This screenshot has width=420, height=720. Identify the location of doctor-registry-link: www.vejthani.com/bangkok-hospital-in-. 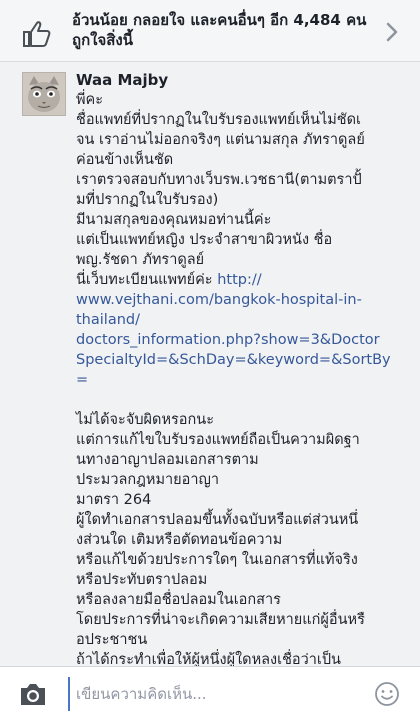
(241, 300).